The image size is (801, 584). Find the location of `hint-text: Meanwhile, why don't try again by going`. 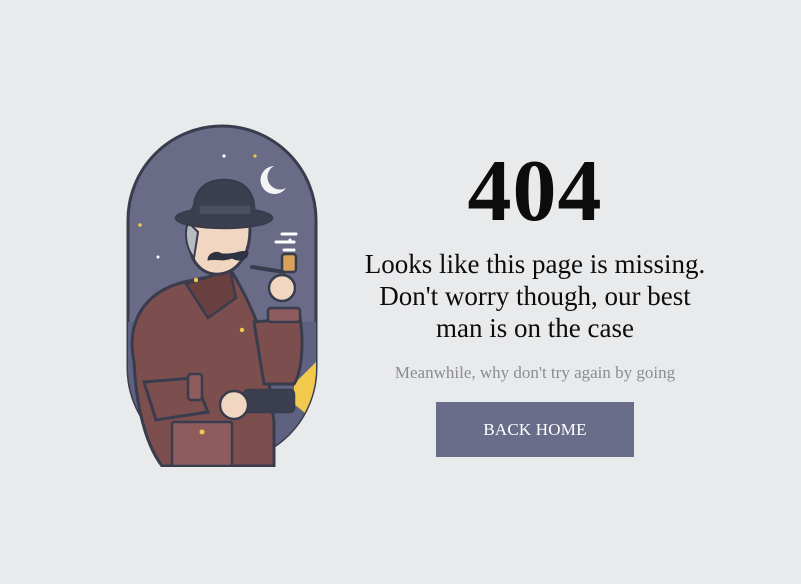

hint-text: Meanwhile, why don't try again by going is located at coordinates (535, 372).